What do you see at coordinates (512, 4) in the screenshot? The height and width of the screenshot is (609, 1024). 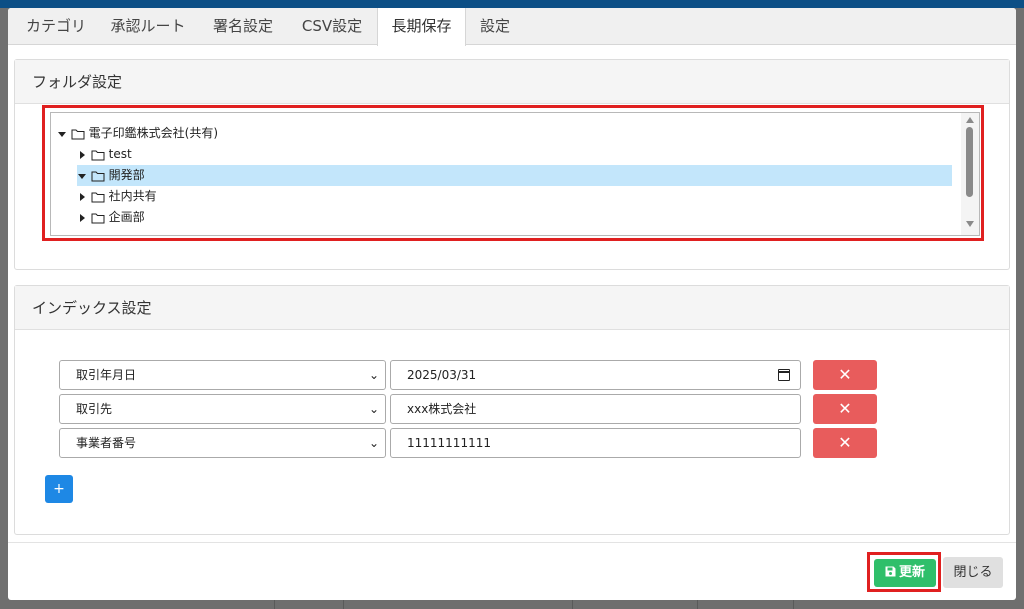 I see `background-header` at bounding box center [512, 4].